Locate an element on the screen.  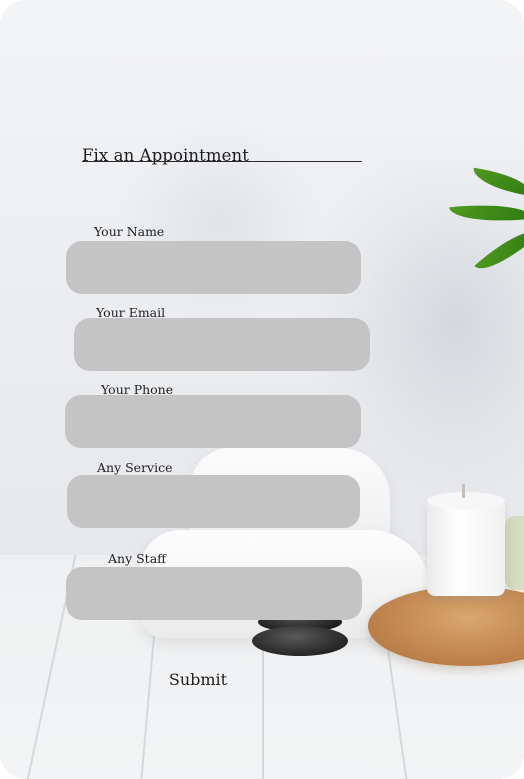
phone-input is located at coordinates (213, 421).